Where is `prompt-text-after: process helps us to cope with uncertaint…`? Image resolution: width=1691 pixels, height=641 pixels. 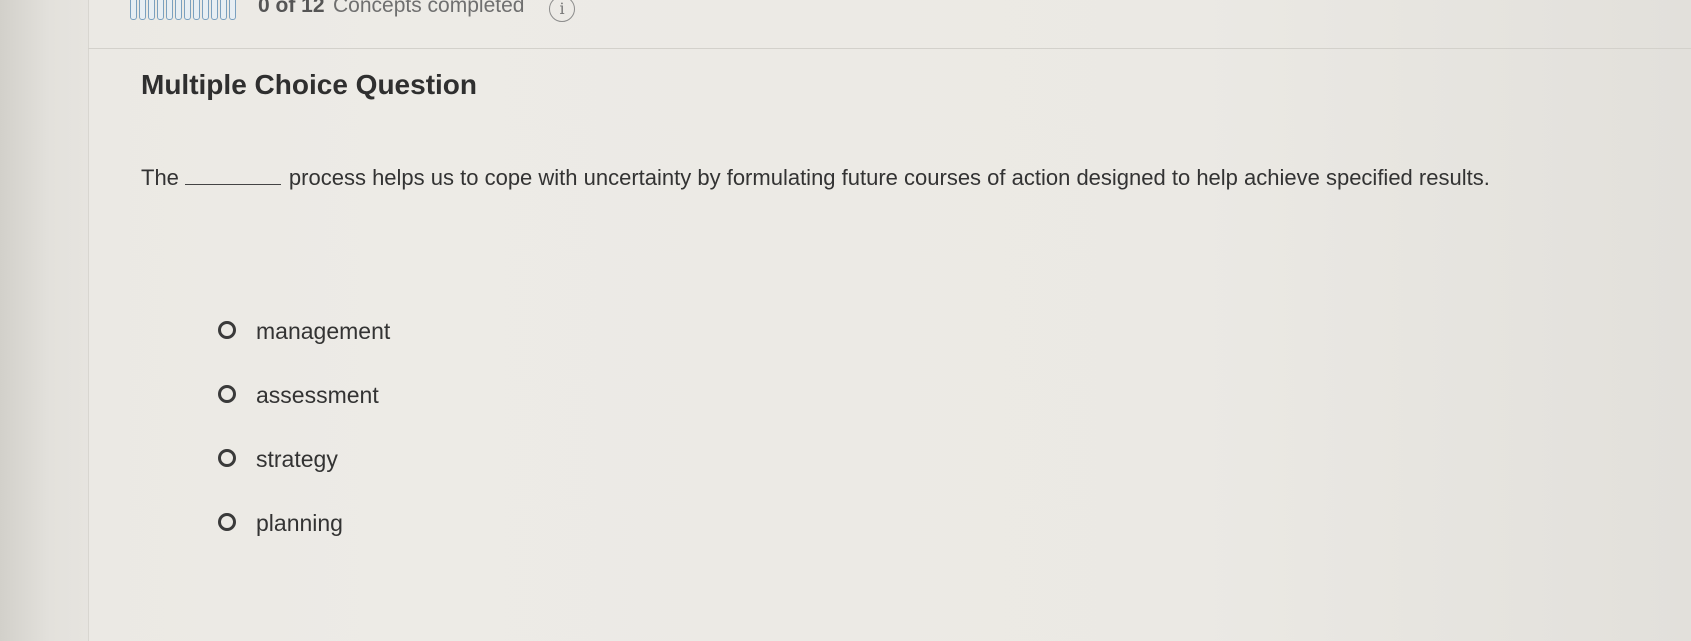 prompt-text-after: process helps us to cope with uncertaint… is located at coordinates (889, 177).